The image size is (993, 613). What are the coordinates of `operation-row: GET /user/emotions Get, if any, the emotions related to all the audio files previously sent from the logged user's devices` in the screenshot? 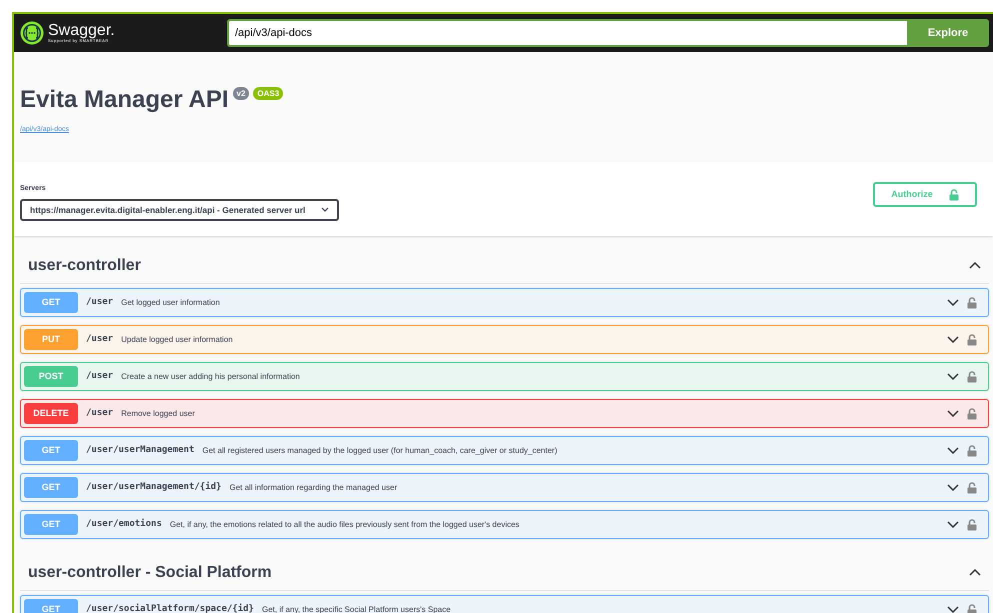 It's located at (504, 524).